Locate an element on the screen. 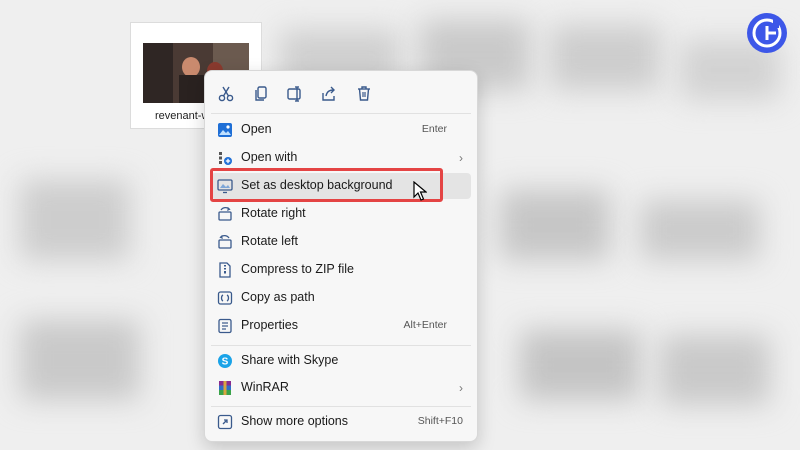 This screenshot has width=800, height=450. menu-item-label: Compress to ZIP file is located at coordinates (298, 269).